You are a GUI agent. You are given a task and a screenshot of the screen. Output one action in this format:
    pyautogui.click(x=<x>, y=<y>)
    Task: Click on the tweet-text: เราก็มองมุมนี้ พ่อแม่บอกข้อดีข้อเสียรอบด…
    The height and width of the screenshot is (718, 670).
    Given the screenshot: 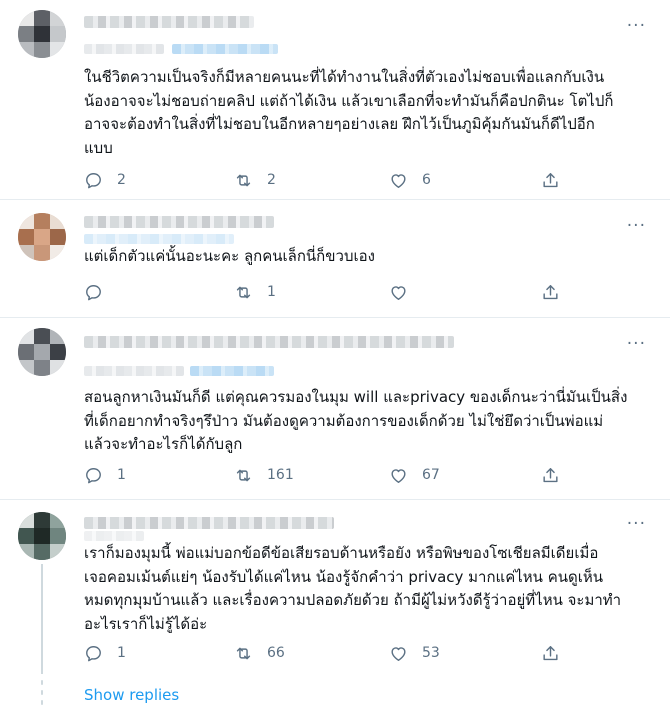 What is the action you would take?
    pyautogui.click(x=367, y=589)
    